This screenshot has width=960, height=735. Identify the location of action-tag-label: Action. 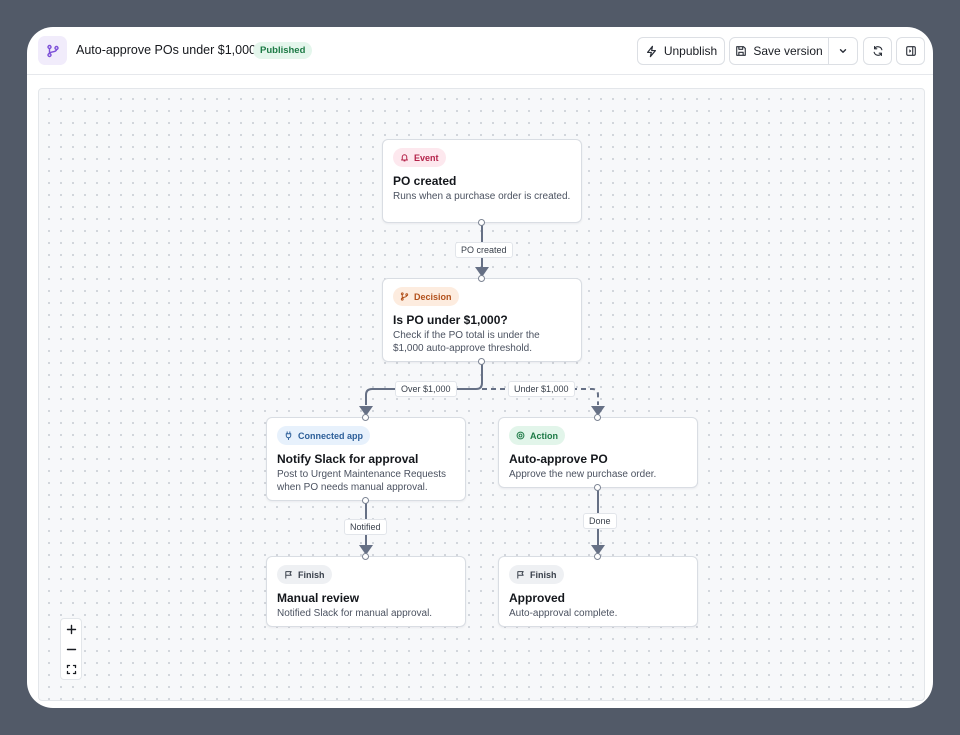
(544, 435).